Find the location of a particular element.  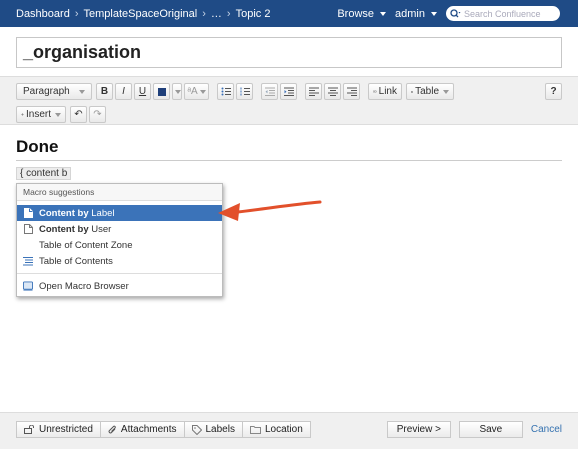

dropdown-divider is located at coordinates (119, 273).